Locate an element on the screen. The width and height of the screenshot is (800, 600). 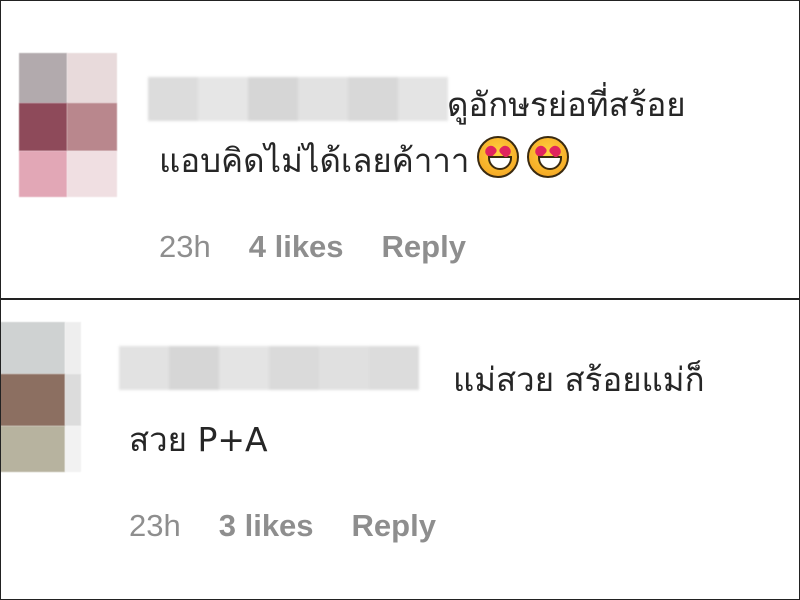
comment-text: แอบคิดไม่ได้เลยค้าาา is located at coordinates (364, 161).